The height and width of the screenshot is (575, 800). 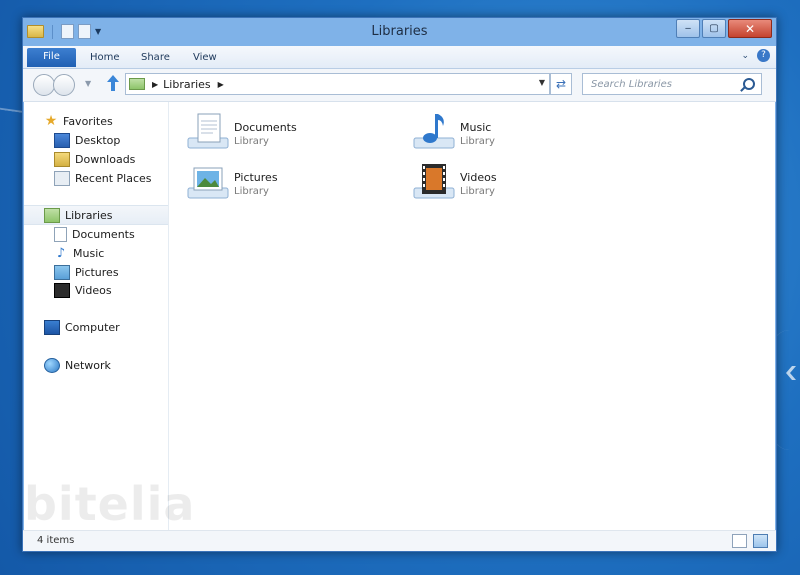 I want to click on sidebar-item-music: ♪ Music, so click(x=96, y=253).